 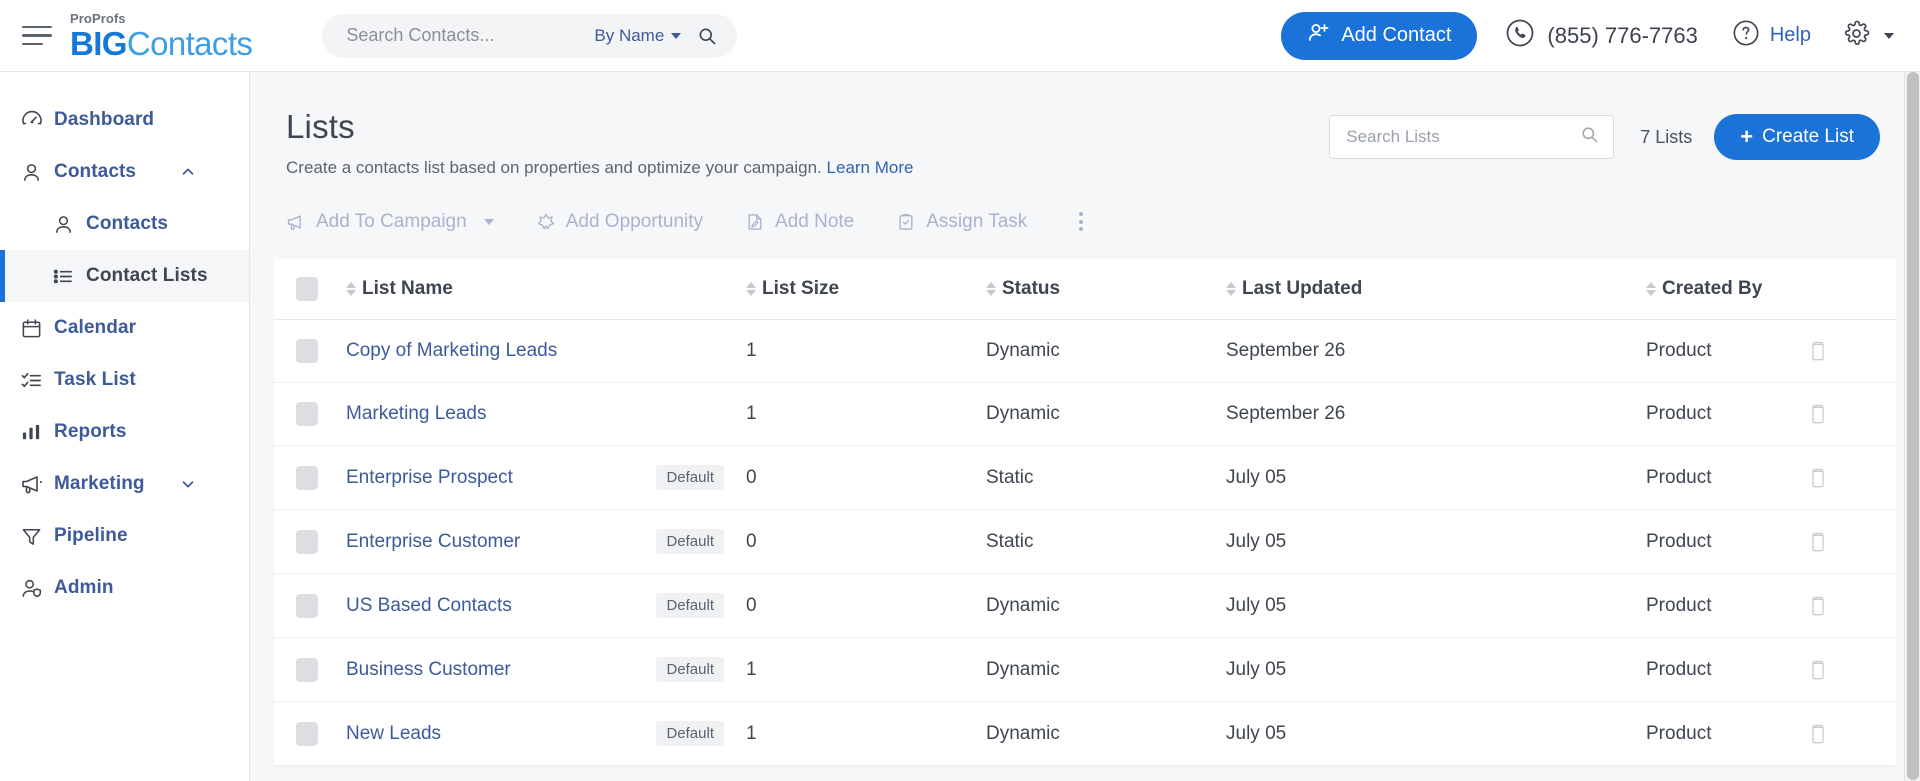 What do you see at coordinates (407, 288) in the screenshot?
I see `column-label: List Name` at bounding box center [407, 288].